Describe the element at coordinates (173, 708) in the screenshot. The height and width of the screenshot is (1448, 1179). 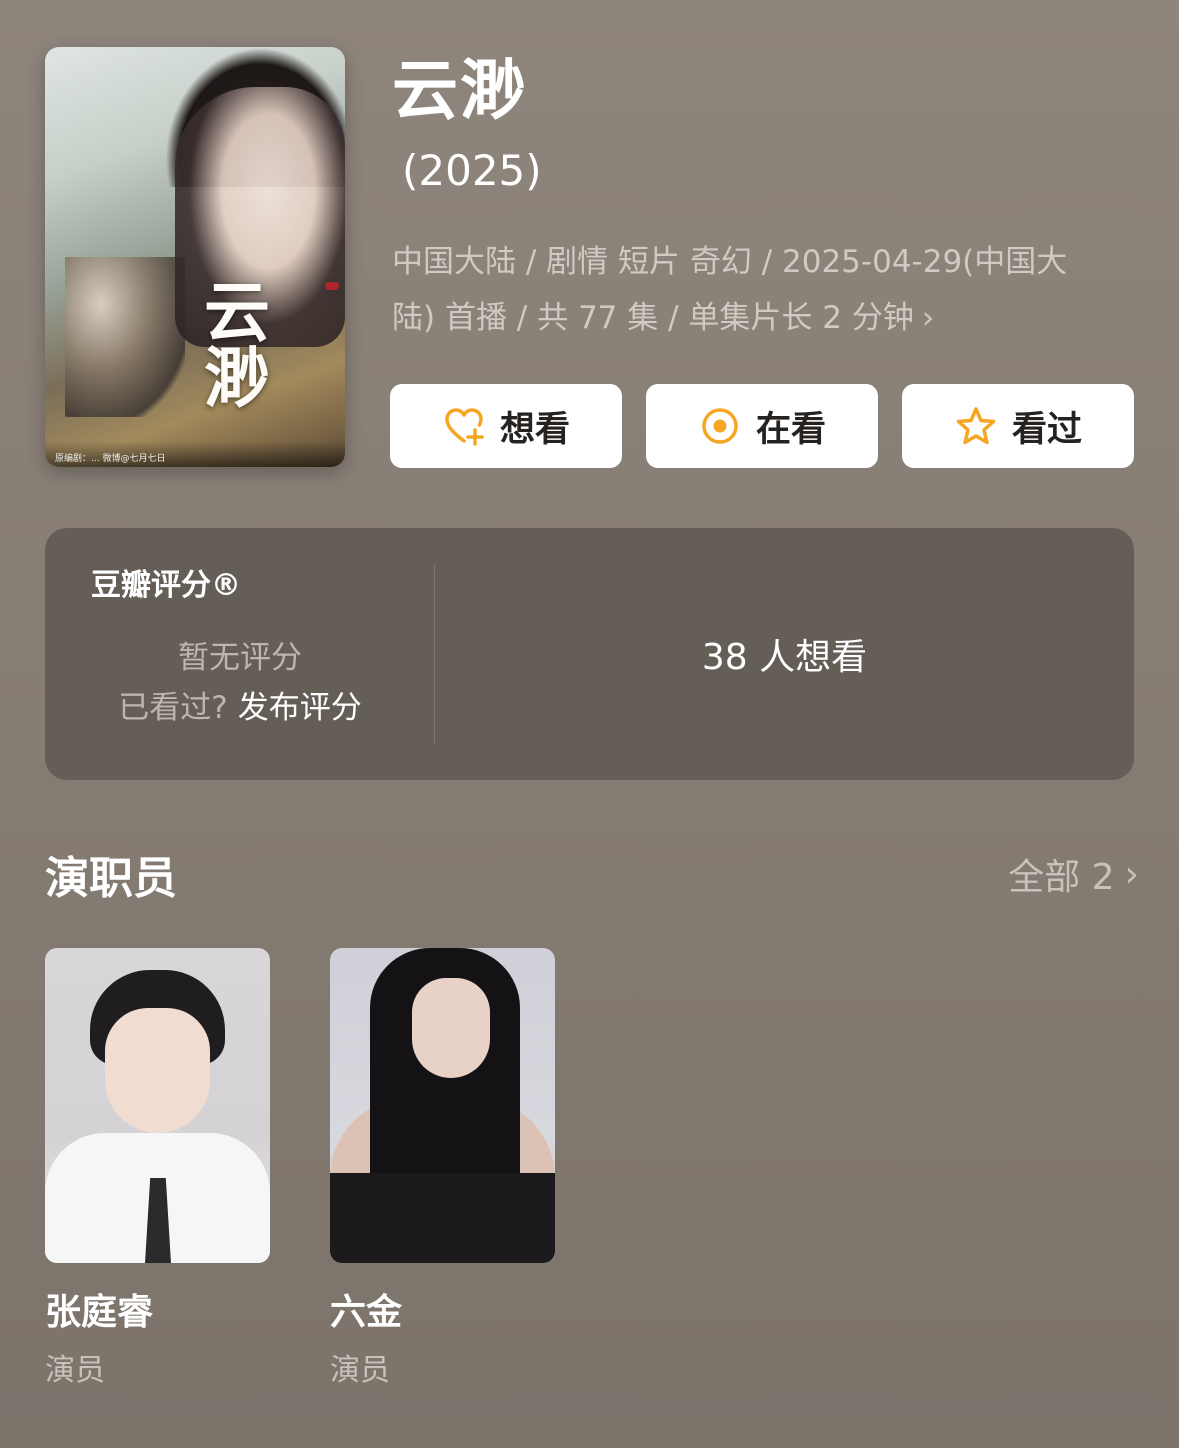
I see `watched-question: 已看过?` at that location.